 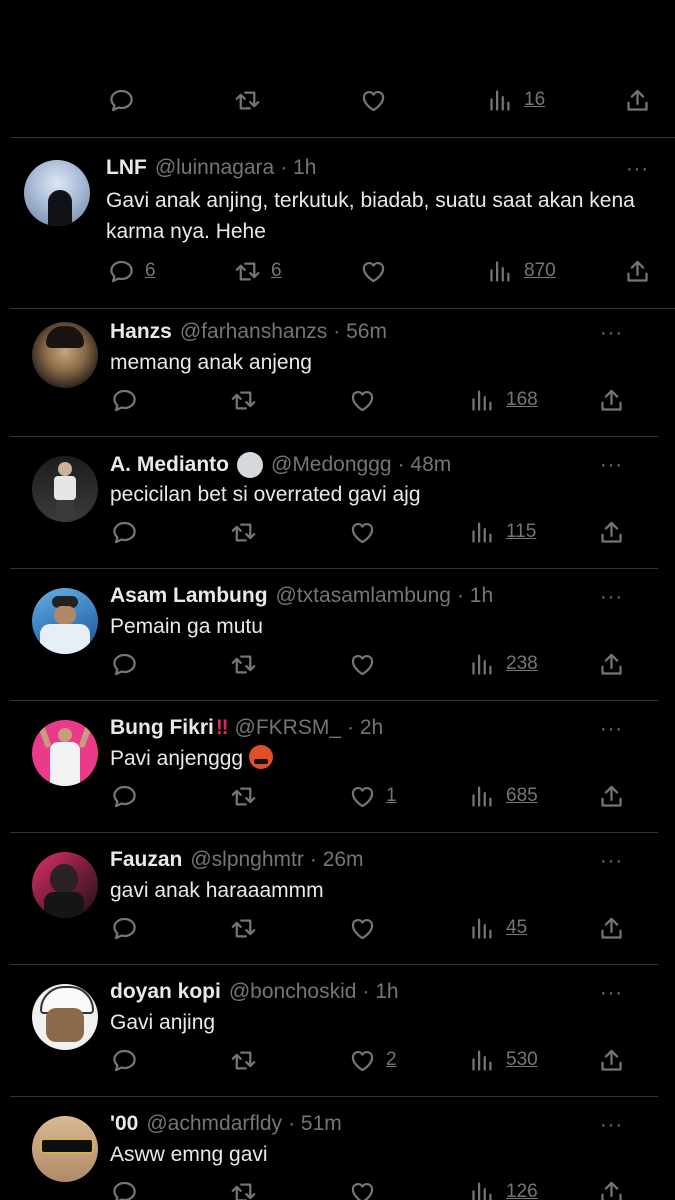 I want to click on tweet-text: Gavi anjing, so click(x=163, y=1022).